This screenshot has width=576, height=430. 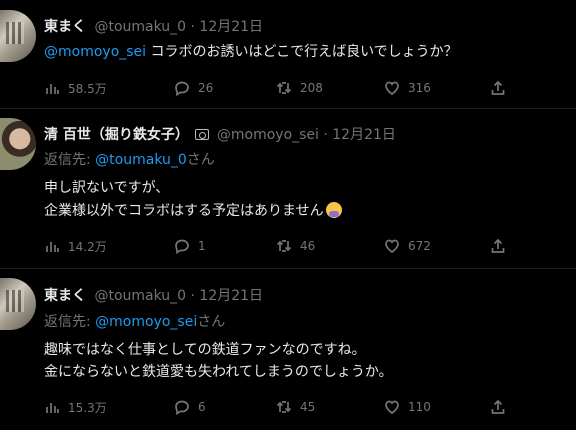 I want to click on views-button: 15.3万, so click(x=75, y=407).